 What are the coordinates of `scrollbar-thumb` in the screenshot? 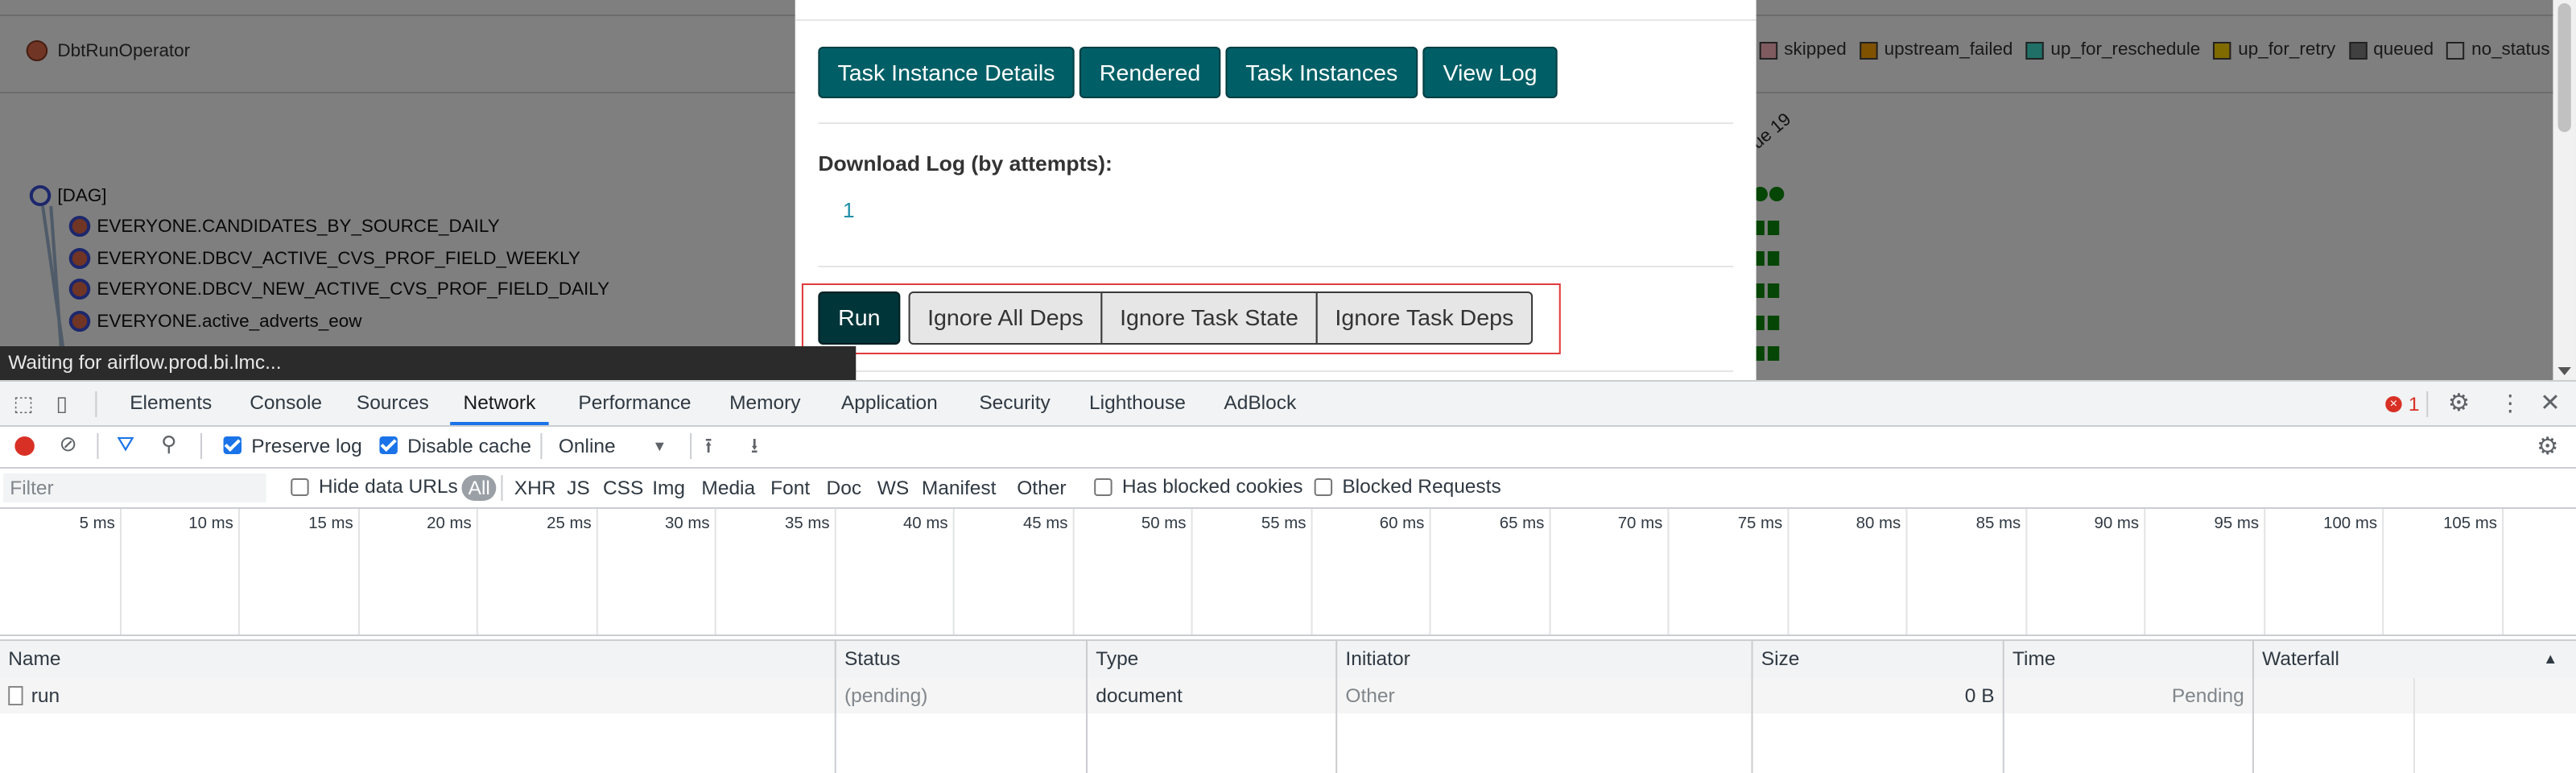 It's located at (2564, 67).